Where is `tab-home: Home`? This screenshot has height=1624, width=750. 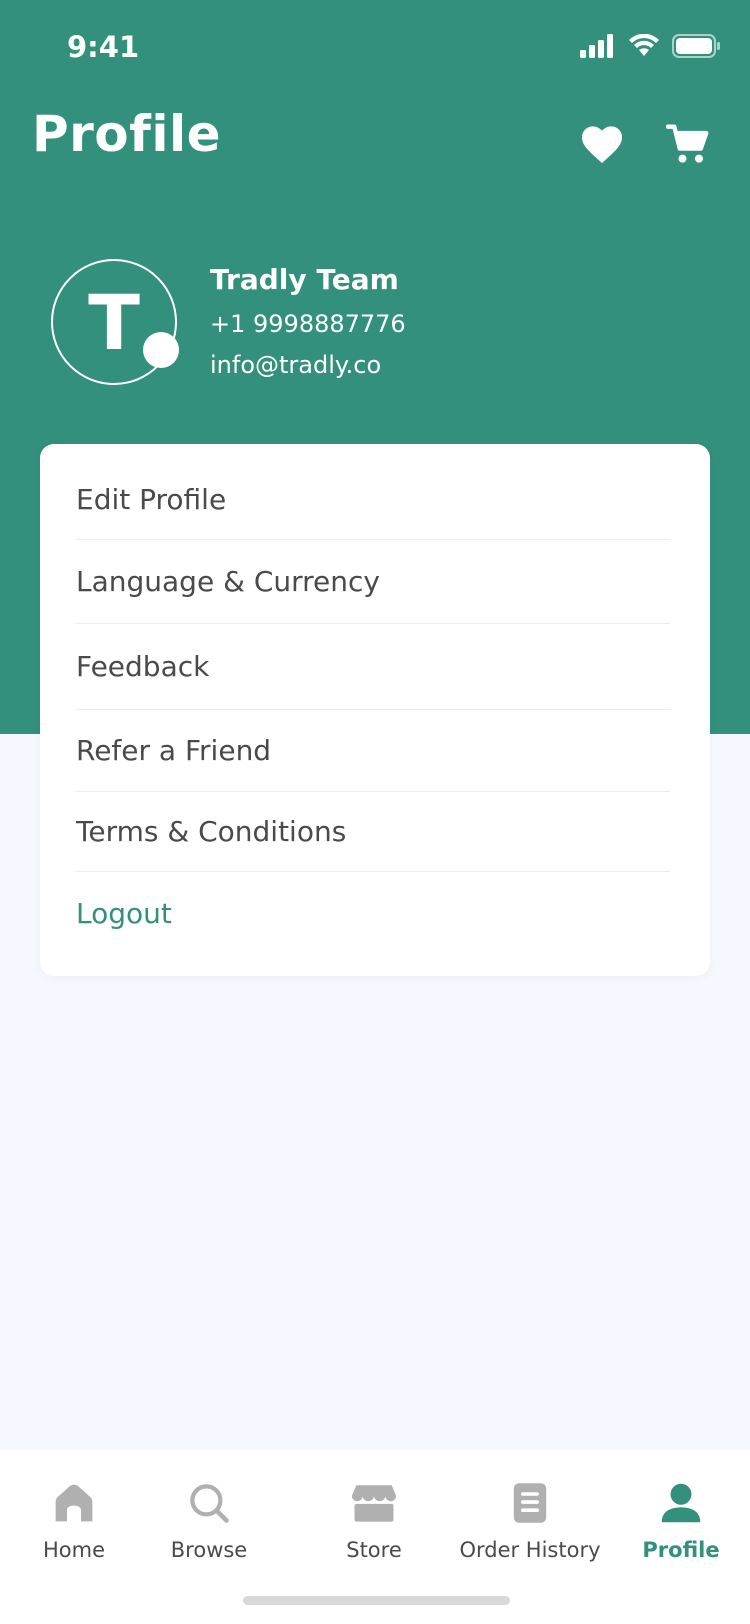
tab-home: Home is located at coordinates (74, 1520).